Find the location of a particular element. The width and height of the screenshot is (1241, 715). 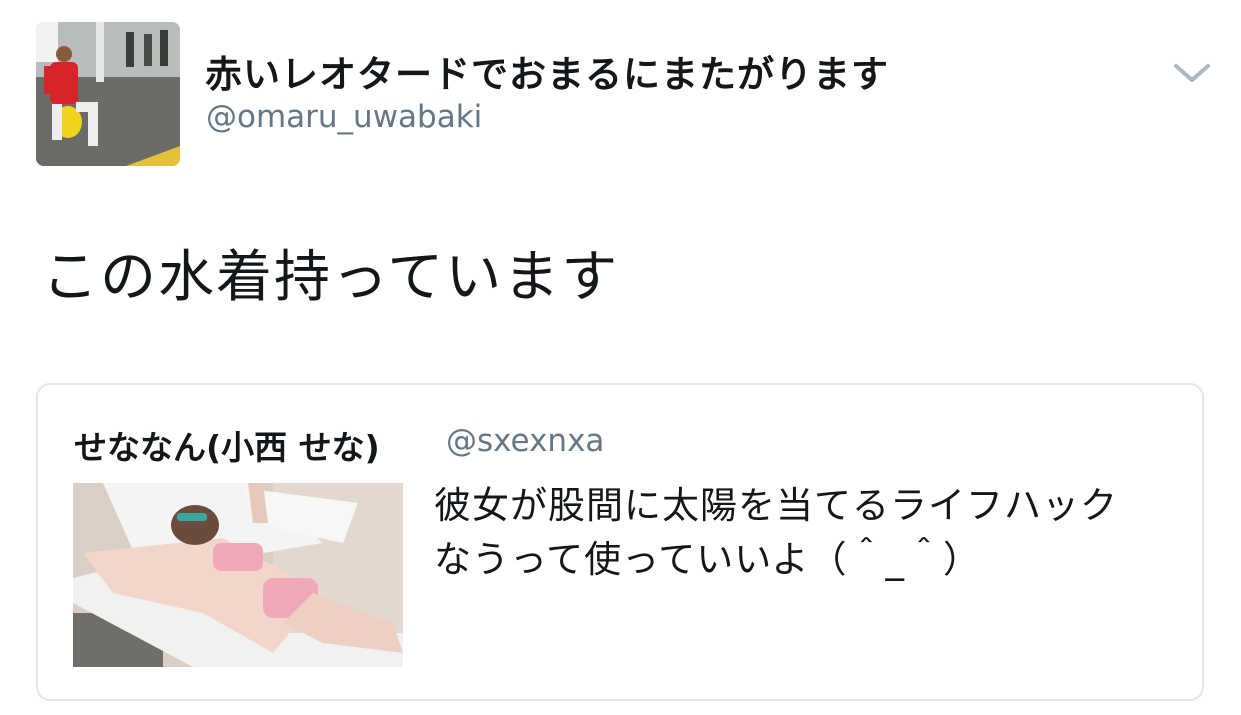

user-handle: @omaru_uwabaki is located at coordinates (344, 117).